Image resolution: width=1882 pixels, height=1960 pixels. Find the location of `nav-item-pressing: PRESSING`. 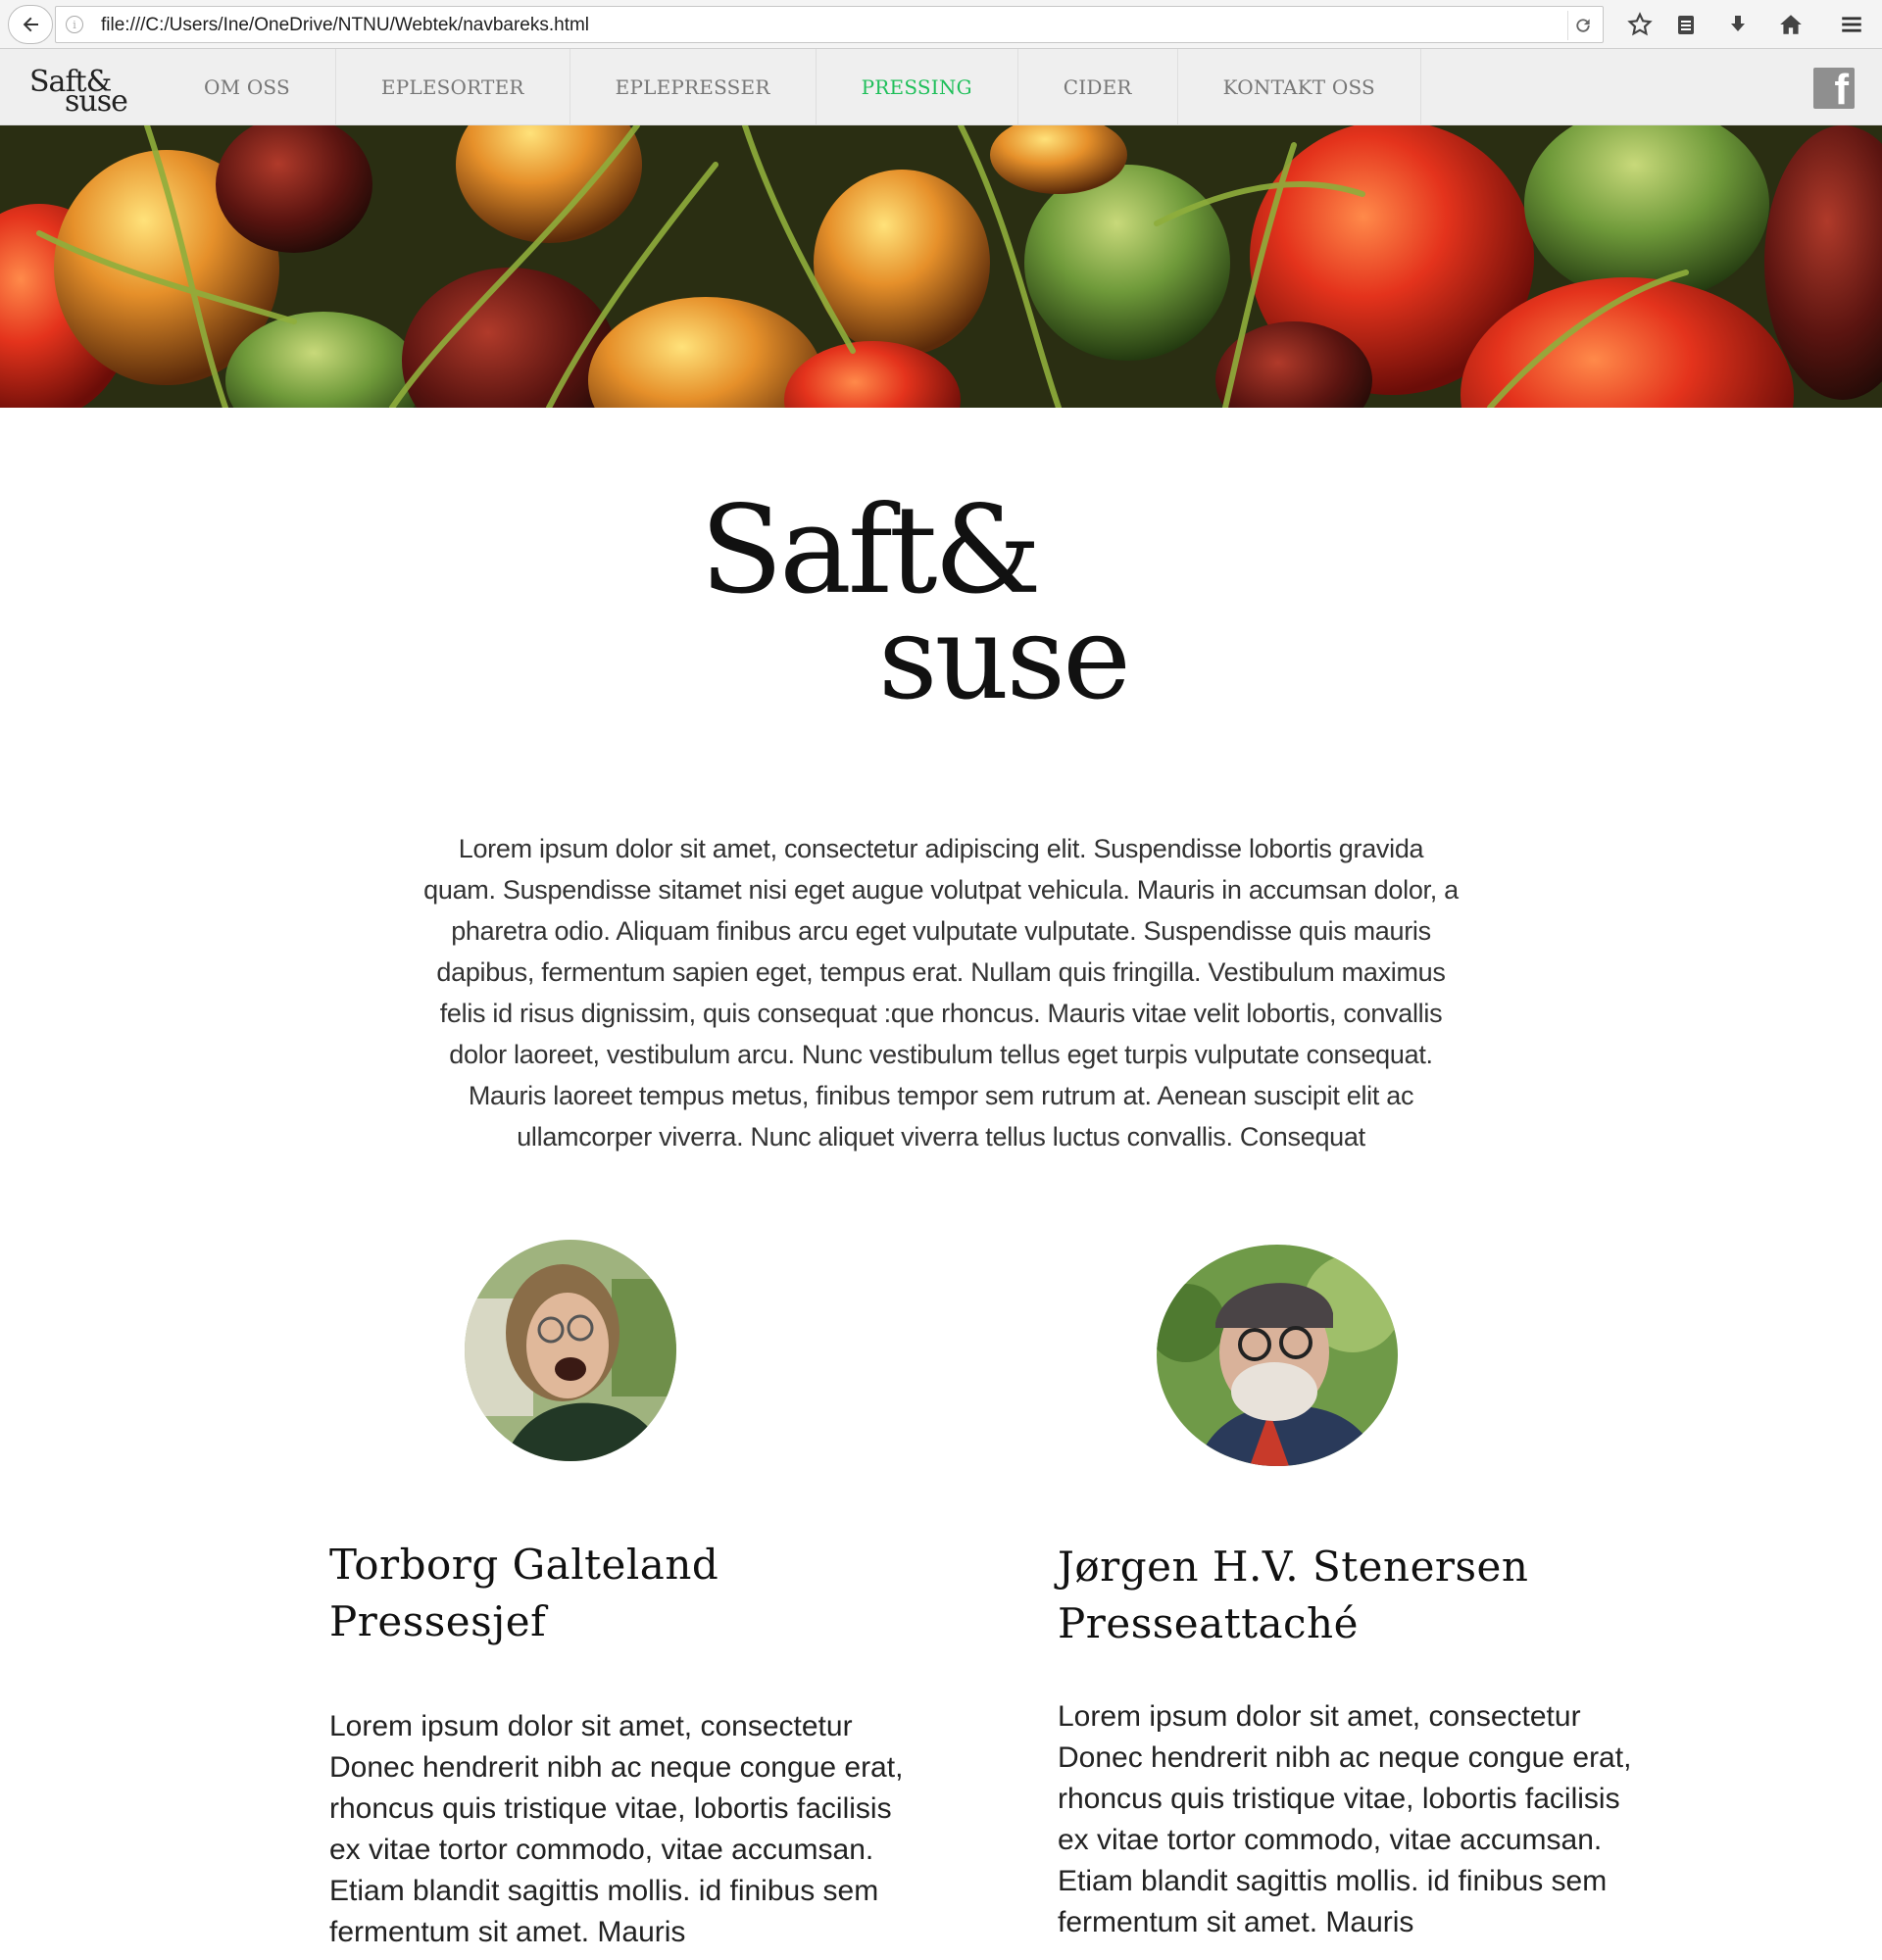

nav-item-pressing: PRESSING is located at coordinates (918, 87).